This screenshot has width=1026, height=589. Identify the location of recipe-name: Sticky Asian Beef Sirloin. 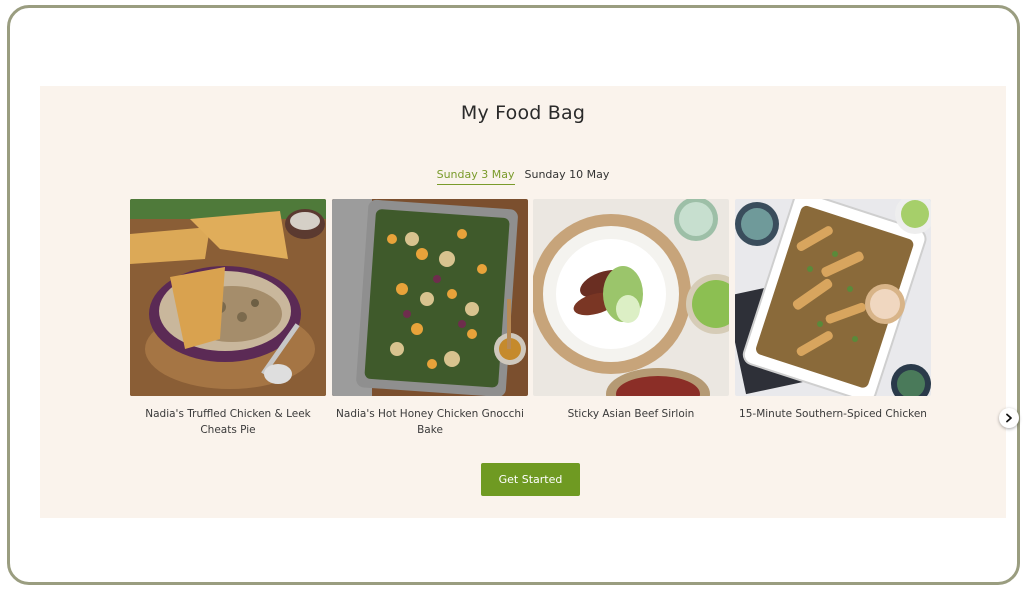
(631, 414).